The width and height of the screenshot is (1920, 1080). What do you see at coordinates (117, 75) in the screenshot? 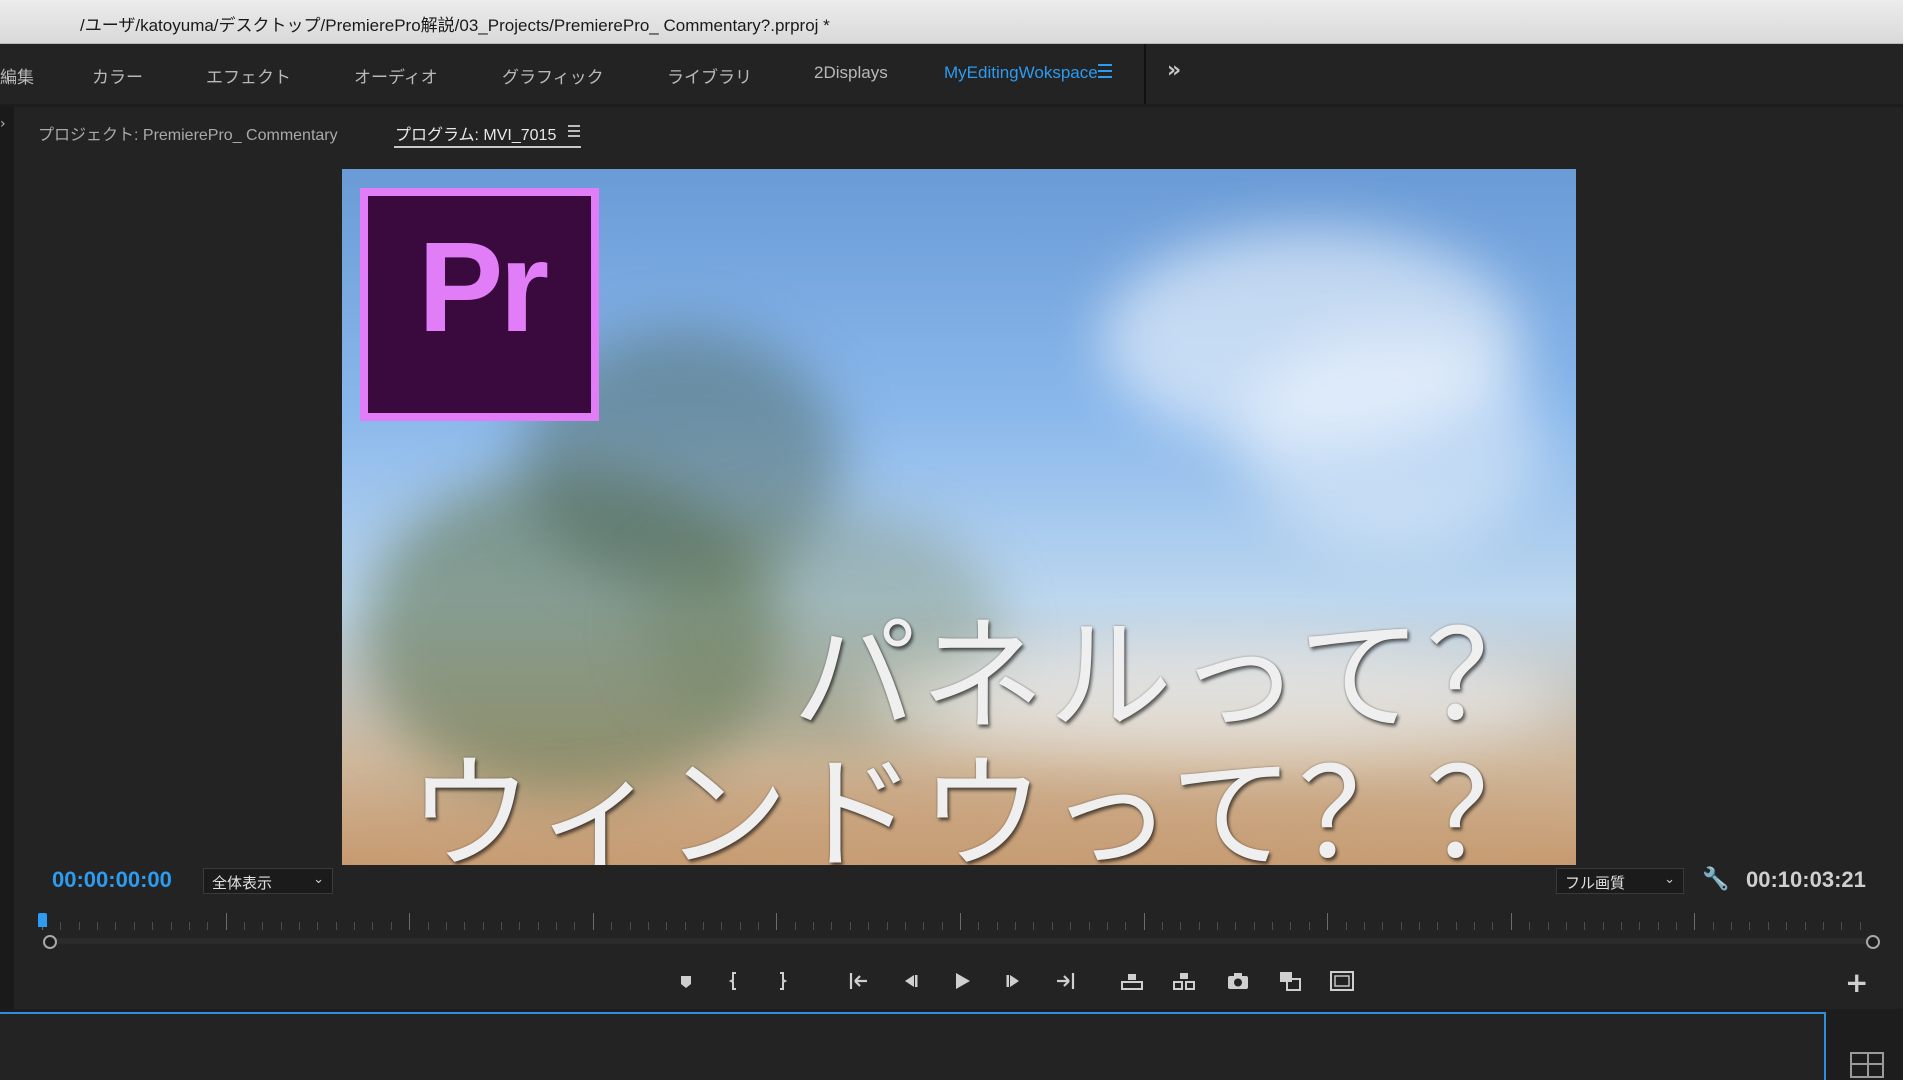
I see `workspace-tab-color: カラー` at bounding box center [117, 75].